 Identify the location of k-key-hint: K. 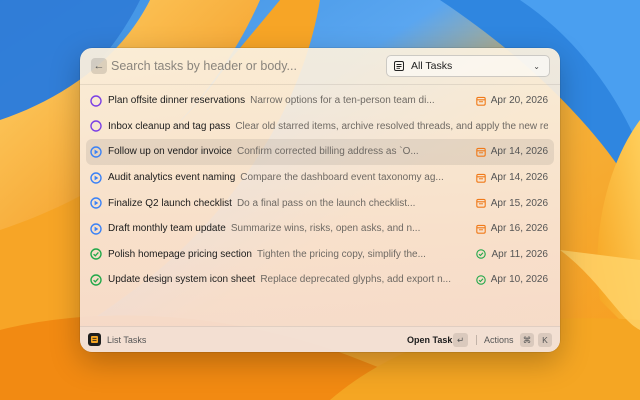
(545, 340).